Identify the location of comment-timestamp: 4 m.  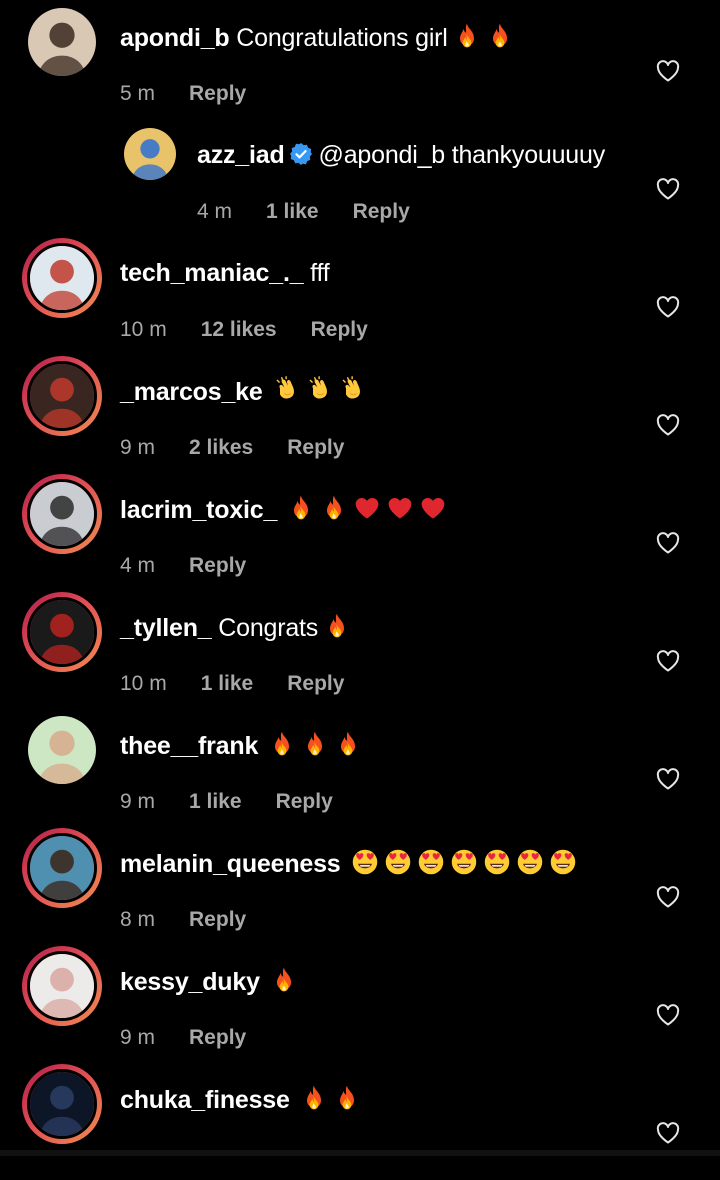
(215, 211).